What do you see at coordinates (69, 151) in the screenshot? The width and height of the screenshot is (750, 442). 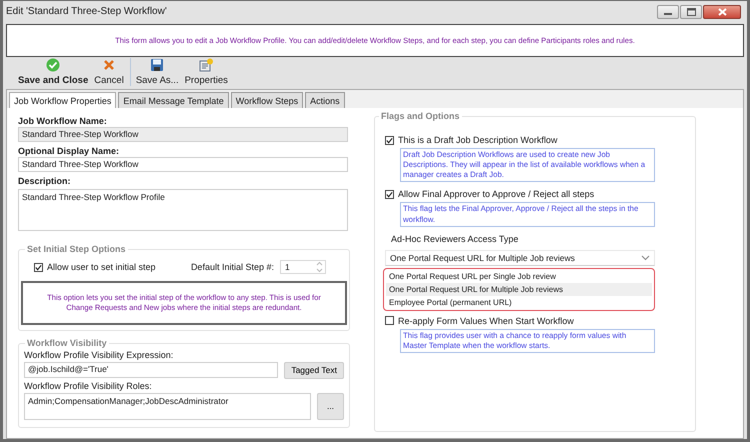 I see `field-label: Optional Display Name:` at bounding box center [69, 151].